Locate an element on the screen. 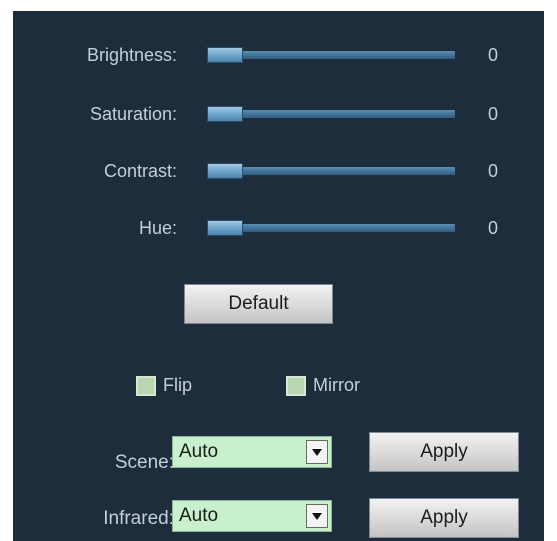 Image resolution: width=557 pixels, height=541 pixels. scene-label: Scene: is located at coordinates (144, 462).